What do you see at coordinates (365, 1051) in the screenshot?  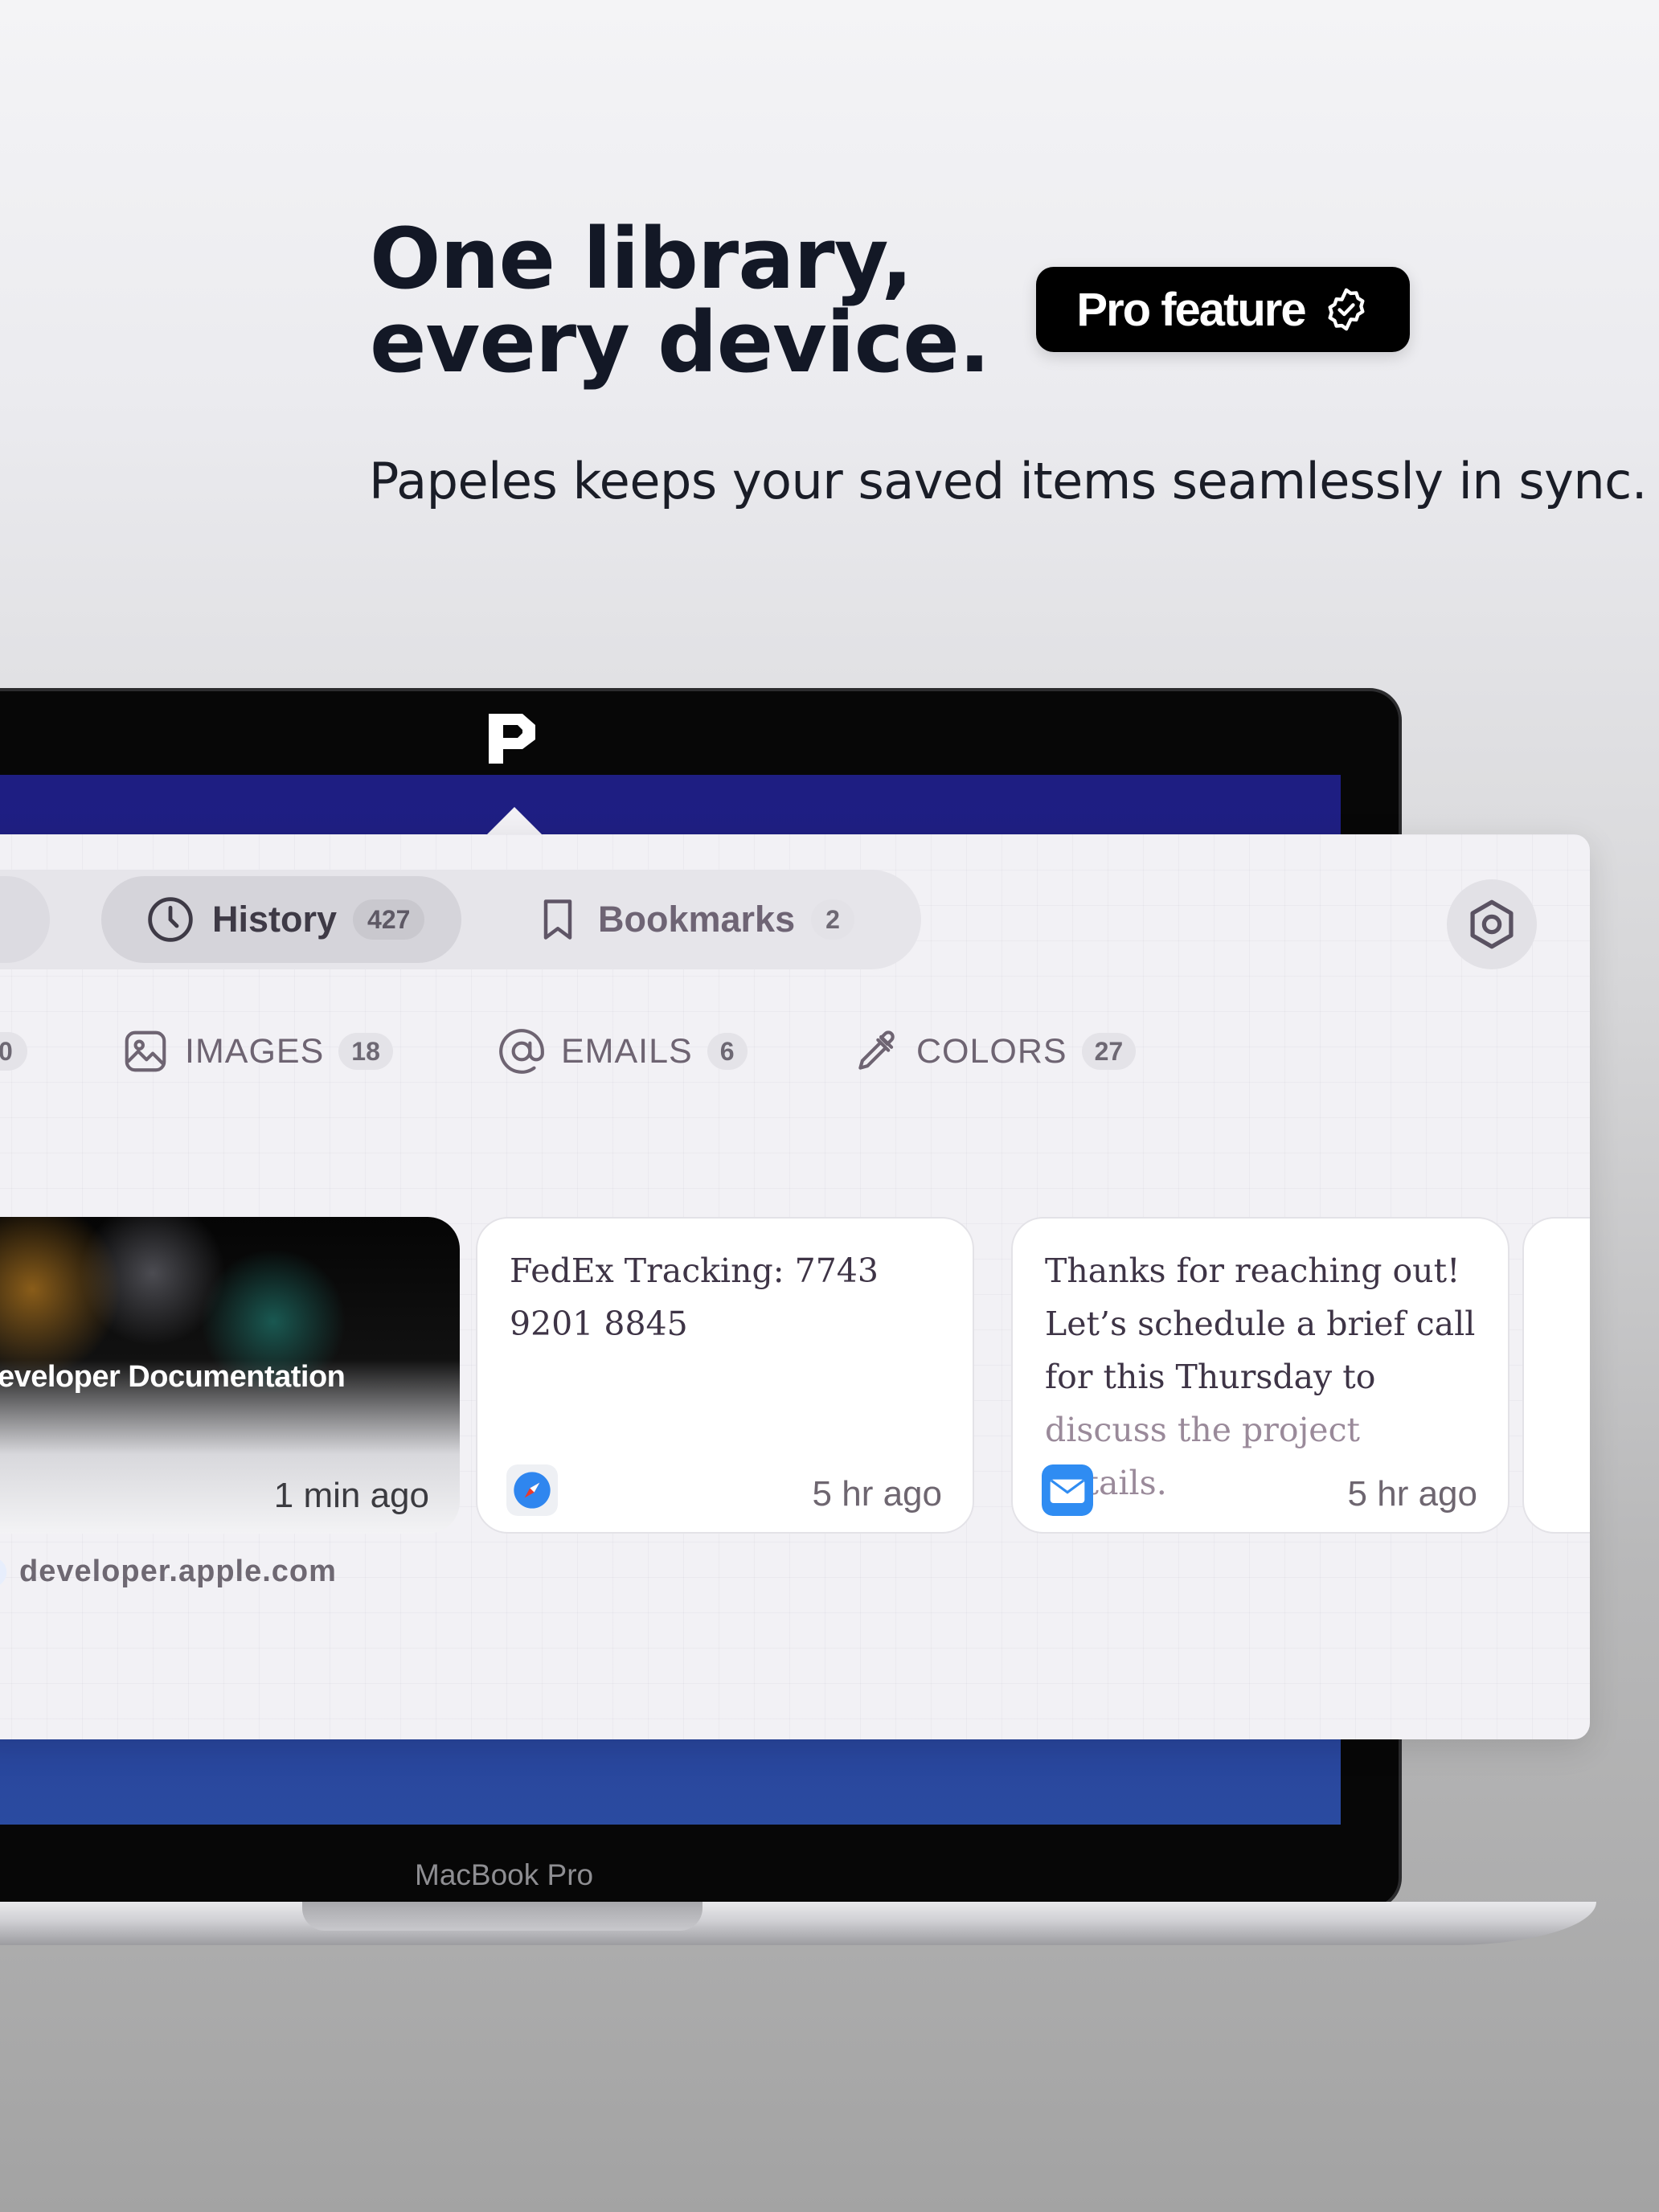 I see `filter-images-count: 18` at bounding box center [365, 1051].